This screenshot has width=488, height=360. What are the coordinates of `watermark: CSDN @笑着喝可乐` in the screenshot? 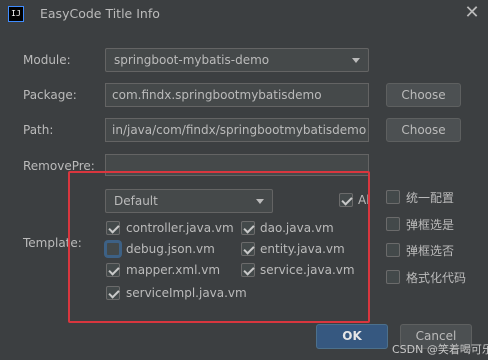 It's located at (440, 349).